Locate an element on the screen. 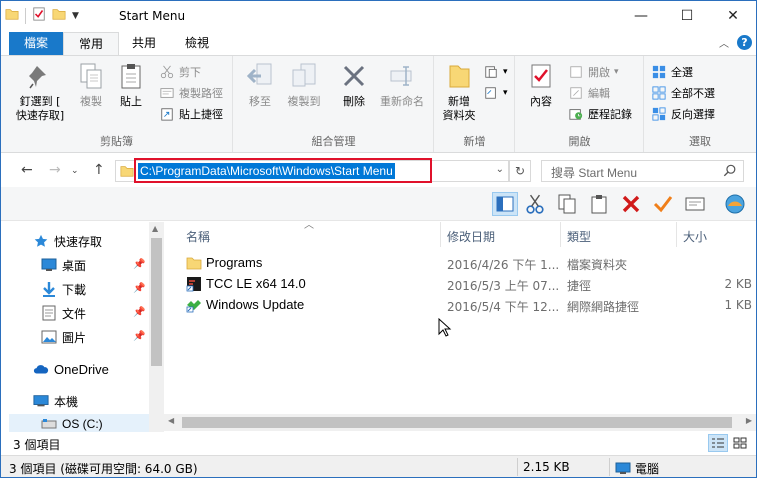 The height and width of the screenshot is (483, 763). new-folder-button: 新增 資料夾 is located at coordinates (459, 91).